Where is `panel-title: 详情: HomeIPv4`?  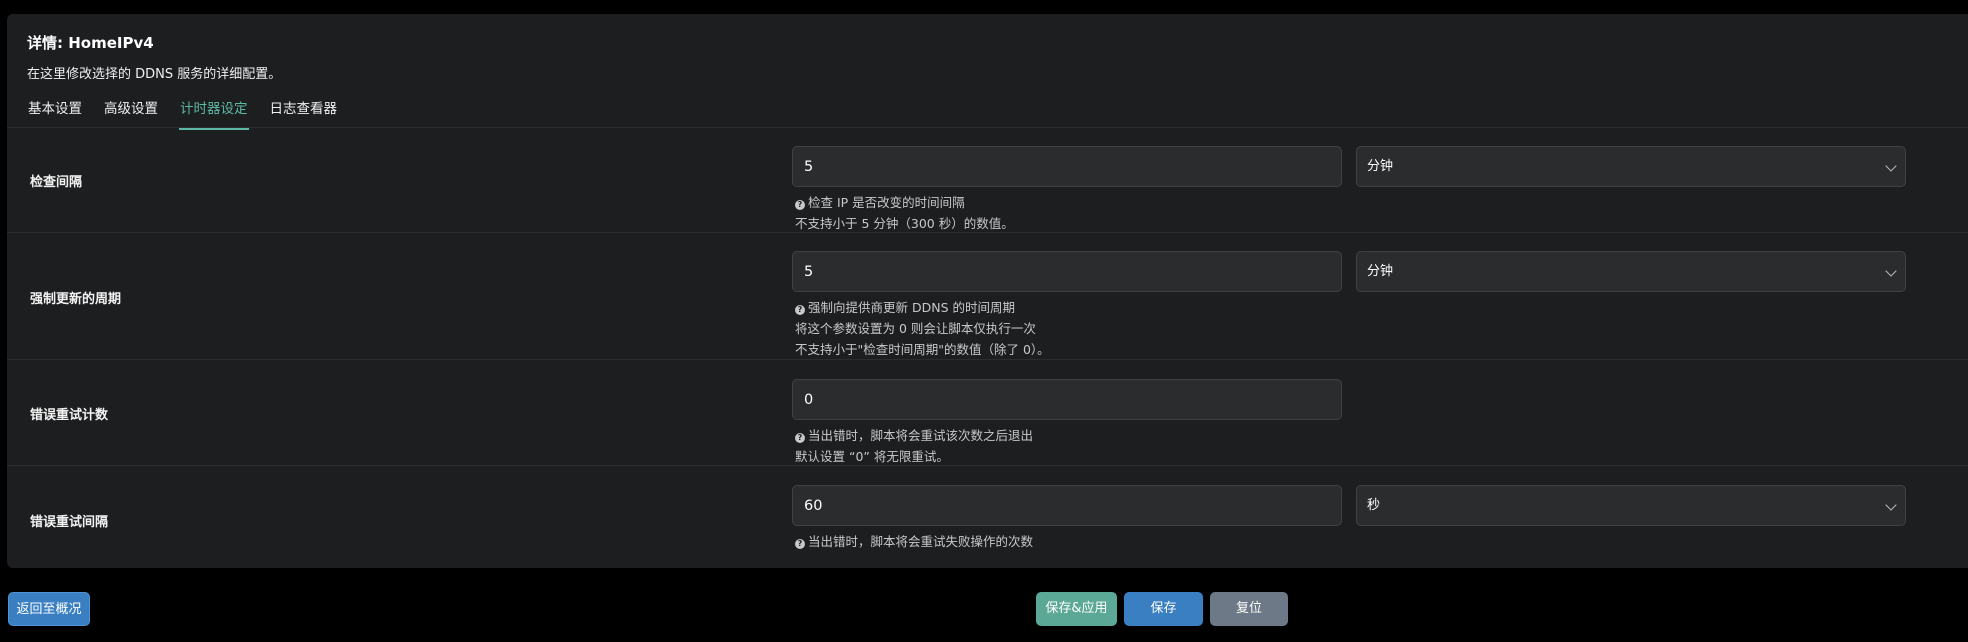 panel-title: 详情: HomeIPv4 is located at coordinates (90, 43).